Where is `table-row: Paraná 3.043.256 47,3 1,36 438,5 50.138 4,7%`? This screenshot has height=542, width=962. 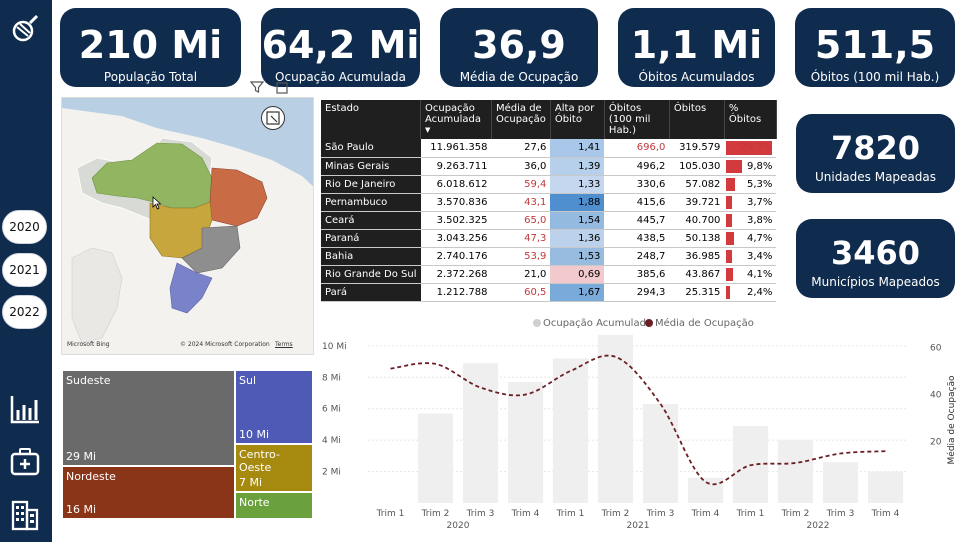
table-row: Paraná 3.043.256 47,3 1,36 438,5 50.138 4,7% is located at coordinates (549, 238).